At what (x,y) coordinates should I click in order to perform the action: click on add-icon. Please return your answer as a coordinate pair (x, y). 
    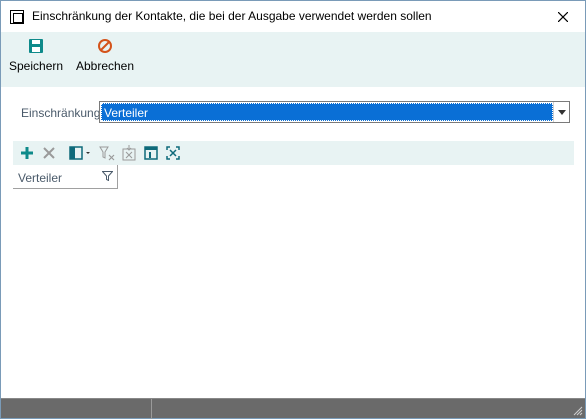
    Looking at the image, I should click on (27, 153).